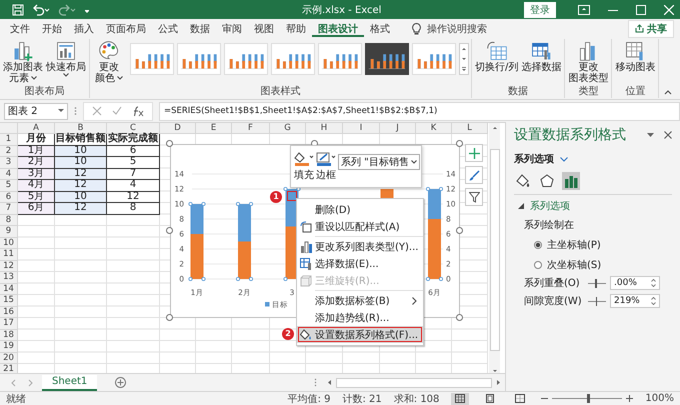 The image size is (680, 405). I want to click on share-button: 共享, so click(651, 29).